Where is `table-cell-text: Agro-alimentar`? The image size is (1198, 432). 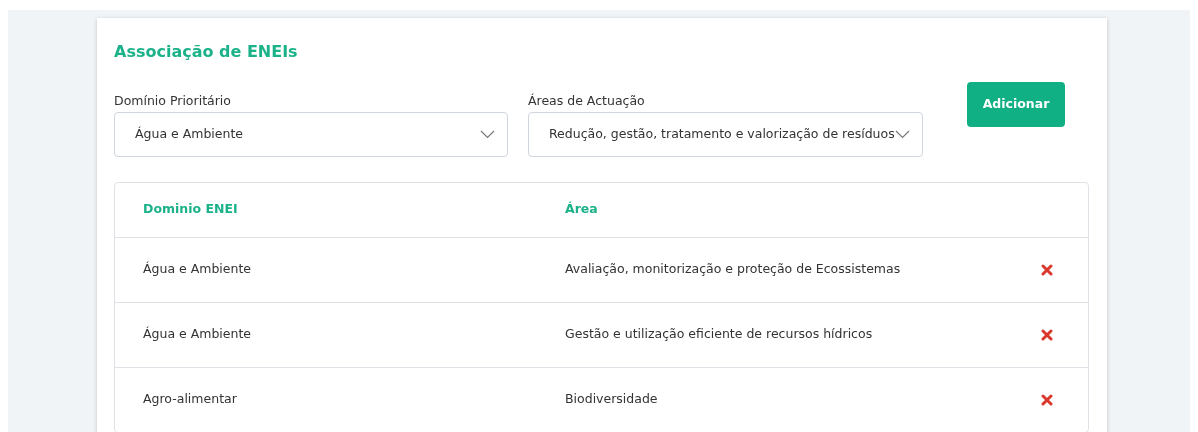 table-cell-text: Agro-alimentar is located at coordinates (190, 399).